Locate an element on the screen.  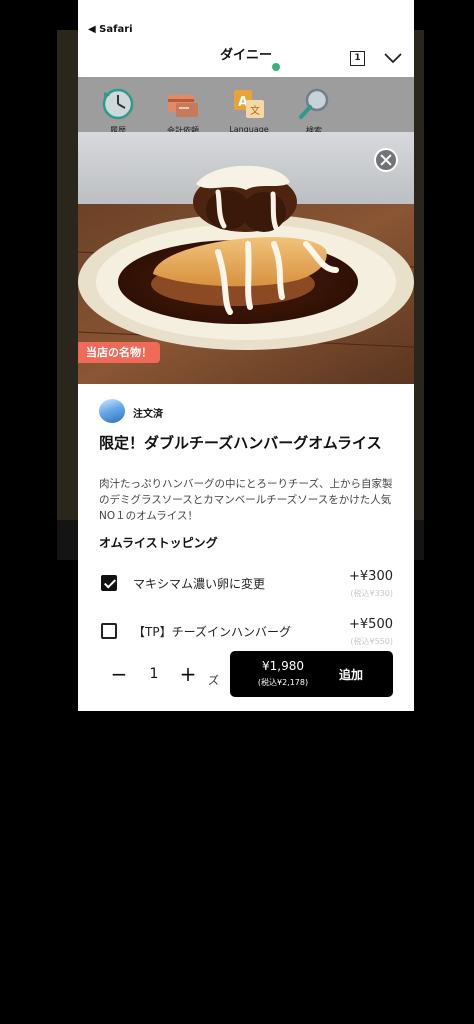
topping-option: マキシマム濃い卵に変更 +¥300 (税込¥330) is located at coordinates (246, 585).